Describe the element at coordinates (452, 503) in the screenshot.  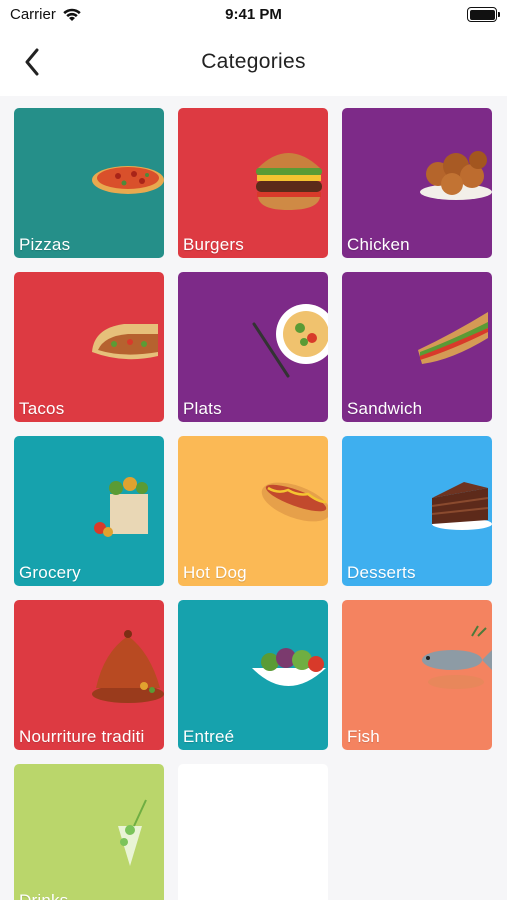
I see `cake-icon` at that location.